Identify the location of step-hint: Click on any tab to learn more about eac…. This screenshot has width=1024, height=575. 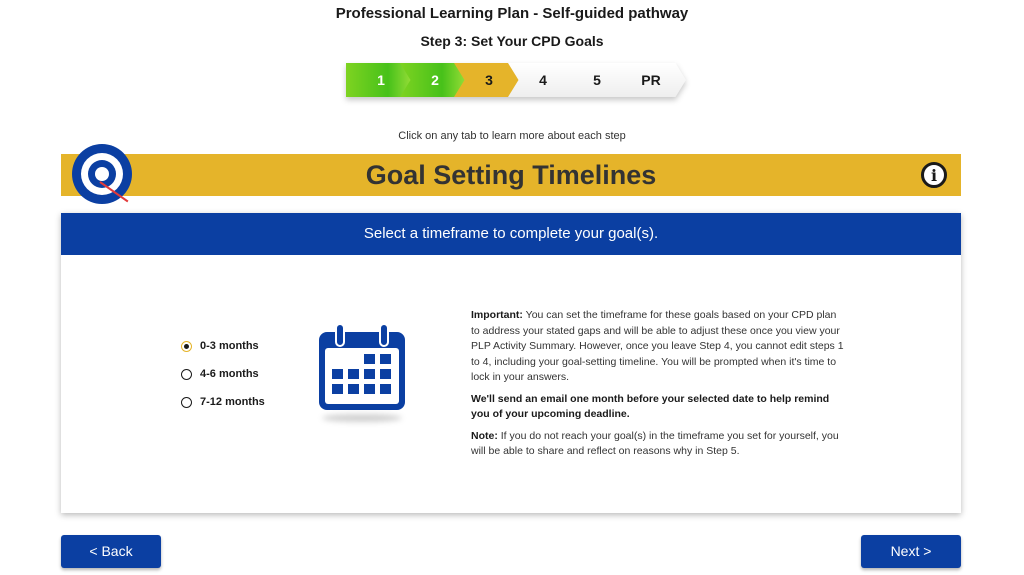
(512, 136).